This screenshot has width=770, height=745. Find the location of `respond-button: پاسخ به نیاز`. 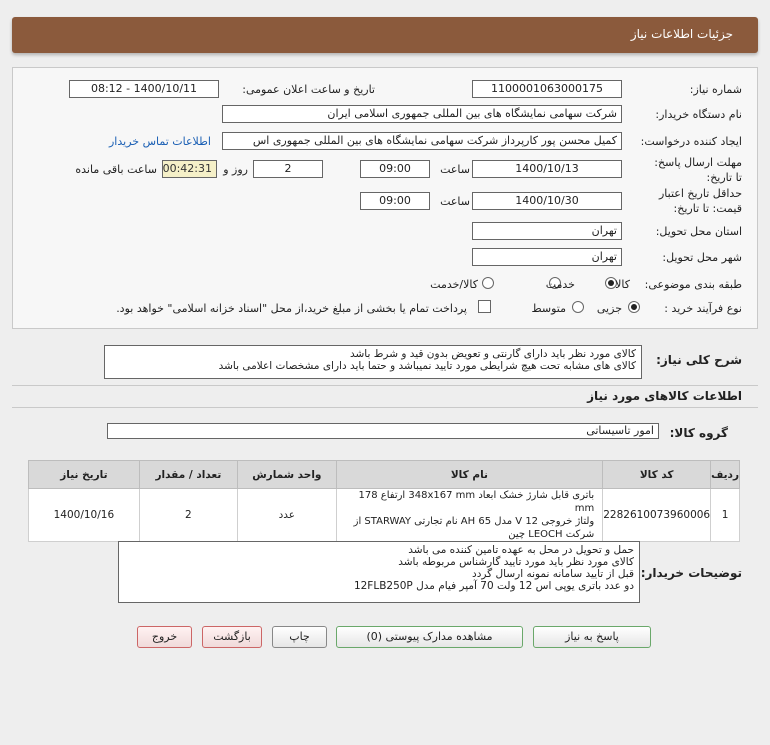

respond-button: پاسخ به نیاز is located at coordinates (592, 637).